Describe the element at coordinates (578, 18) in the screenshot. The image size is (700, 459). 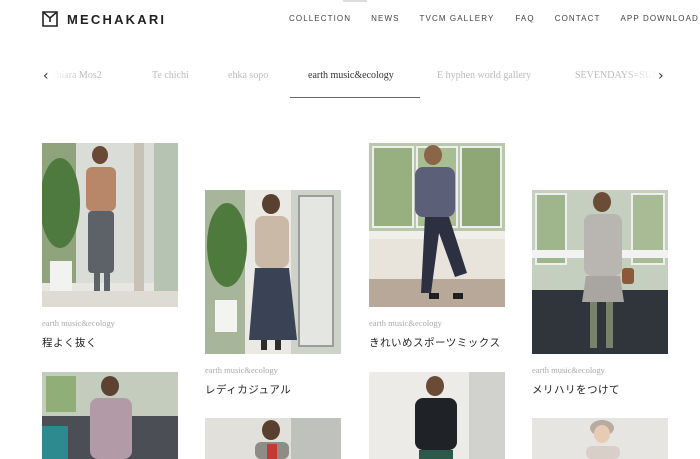
I see `nav-contact: CONTACT` at that location.